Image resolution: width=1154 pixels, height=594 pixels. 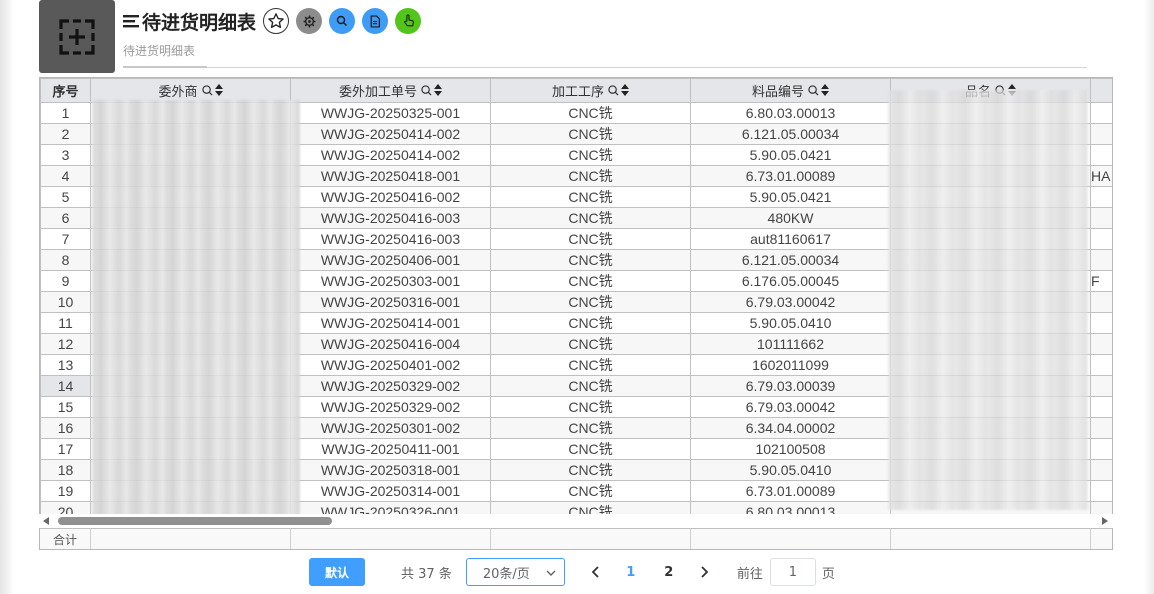 I want to click on cell-extra: F, so click(x=1101, y=281).